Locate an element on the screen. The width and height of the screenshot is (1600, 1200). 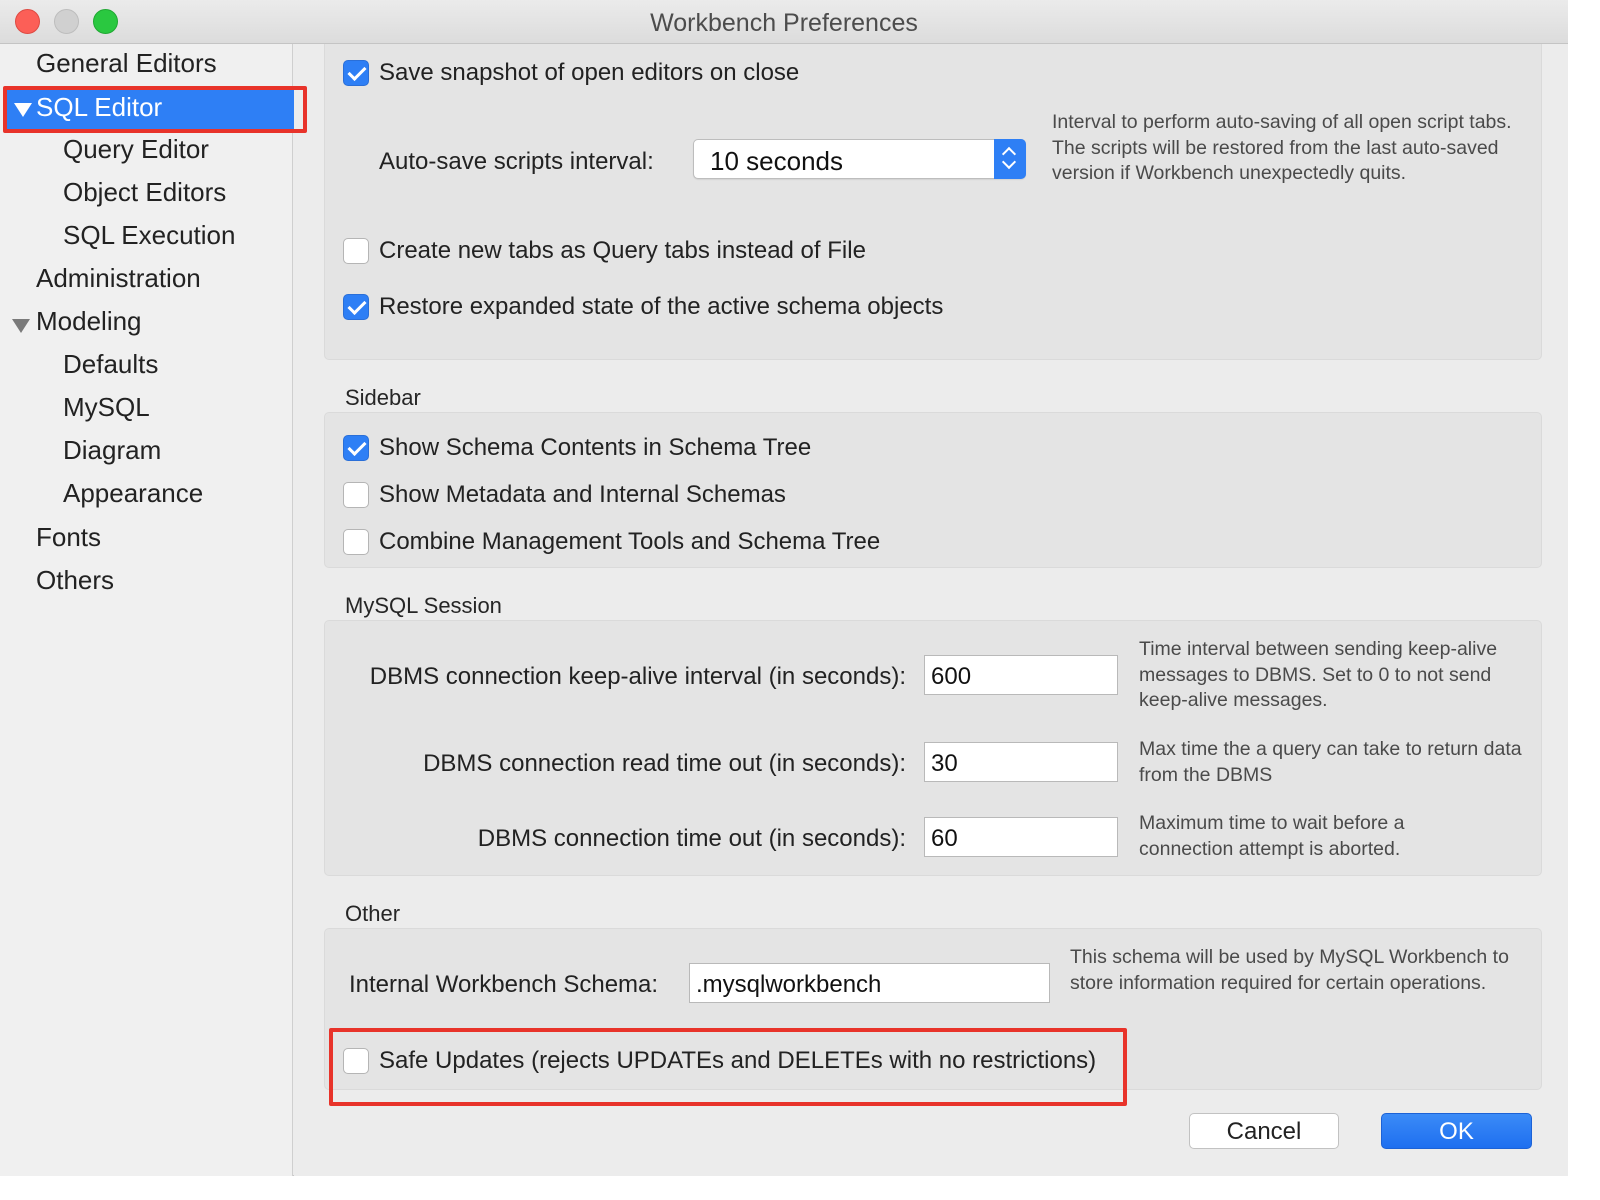
internal-schema-input: .mysqlworkbench is located at coordinates (869, 983).